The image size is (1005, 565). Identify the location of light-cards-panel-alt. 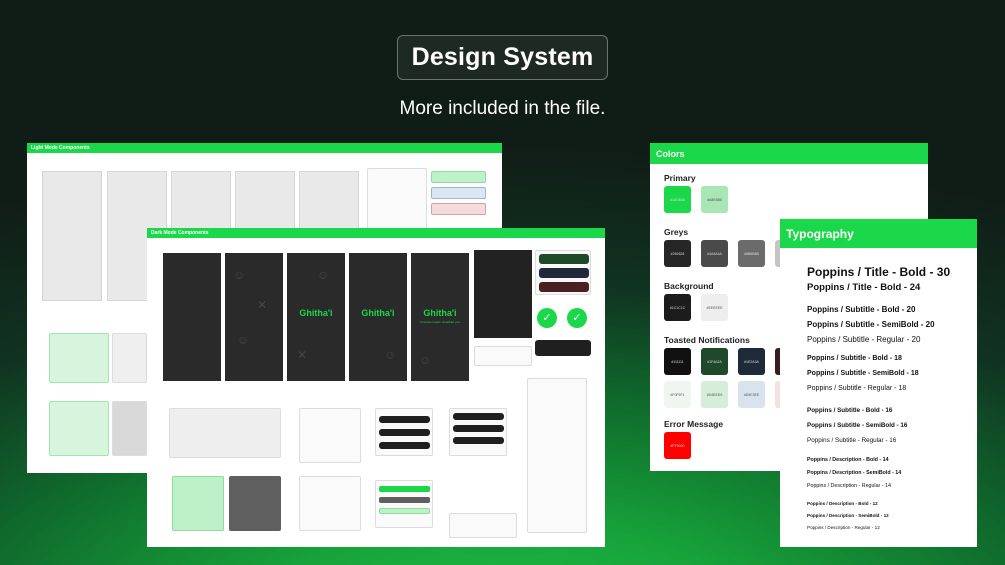
(129, 428).